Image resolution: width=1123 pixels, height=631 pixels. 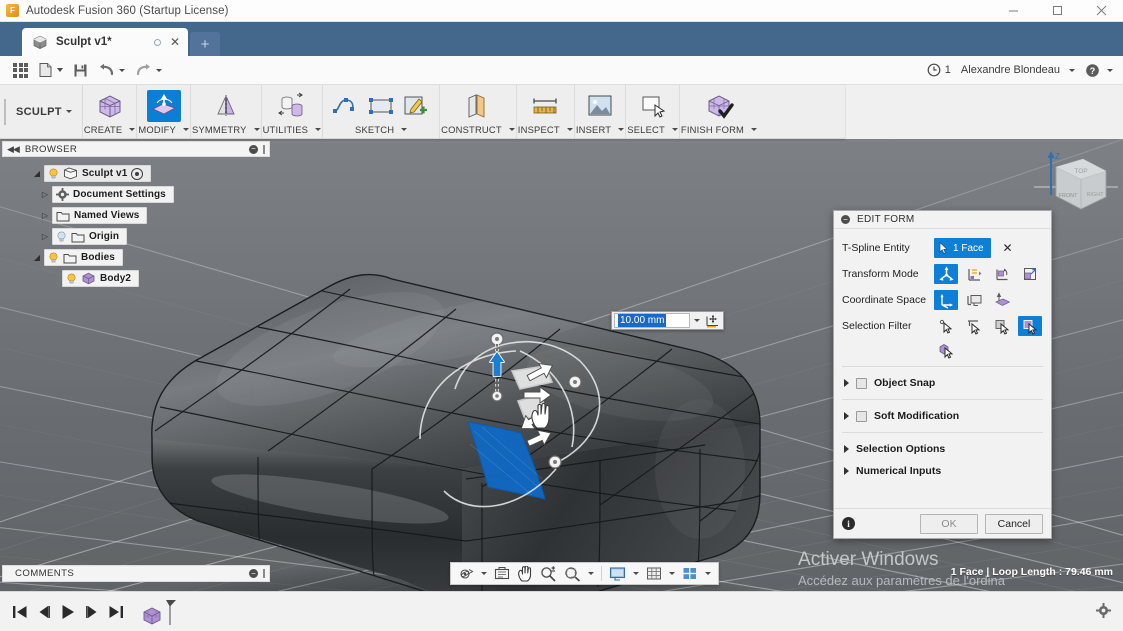 I want to click on object-snap-checkbox, so click(x=861, y=383).